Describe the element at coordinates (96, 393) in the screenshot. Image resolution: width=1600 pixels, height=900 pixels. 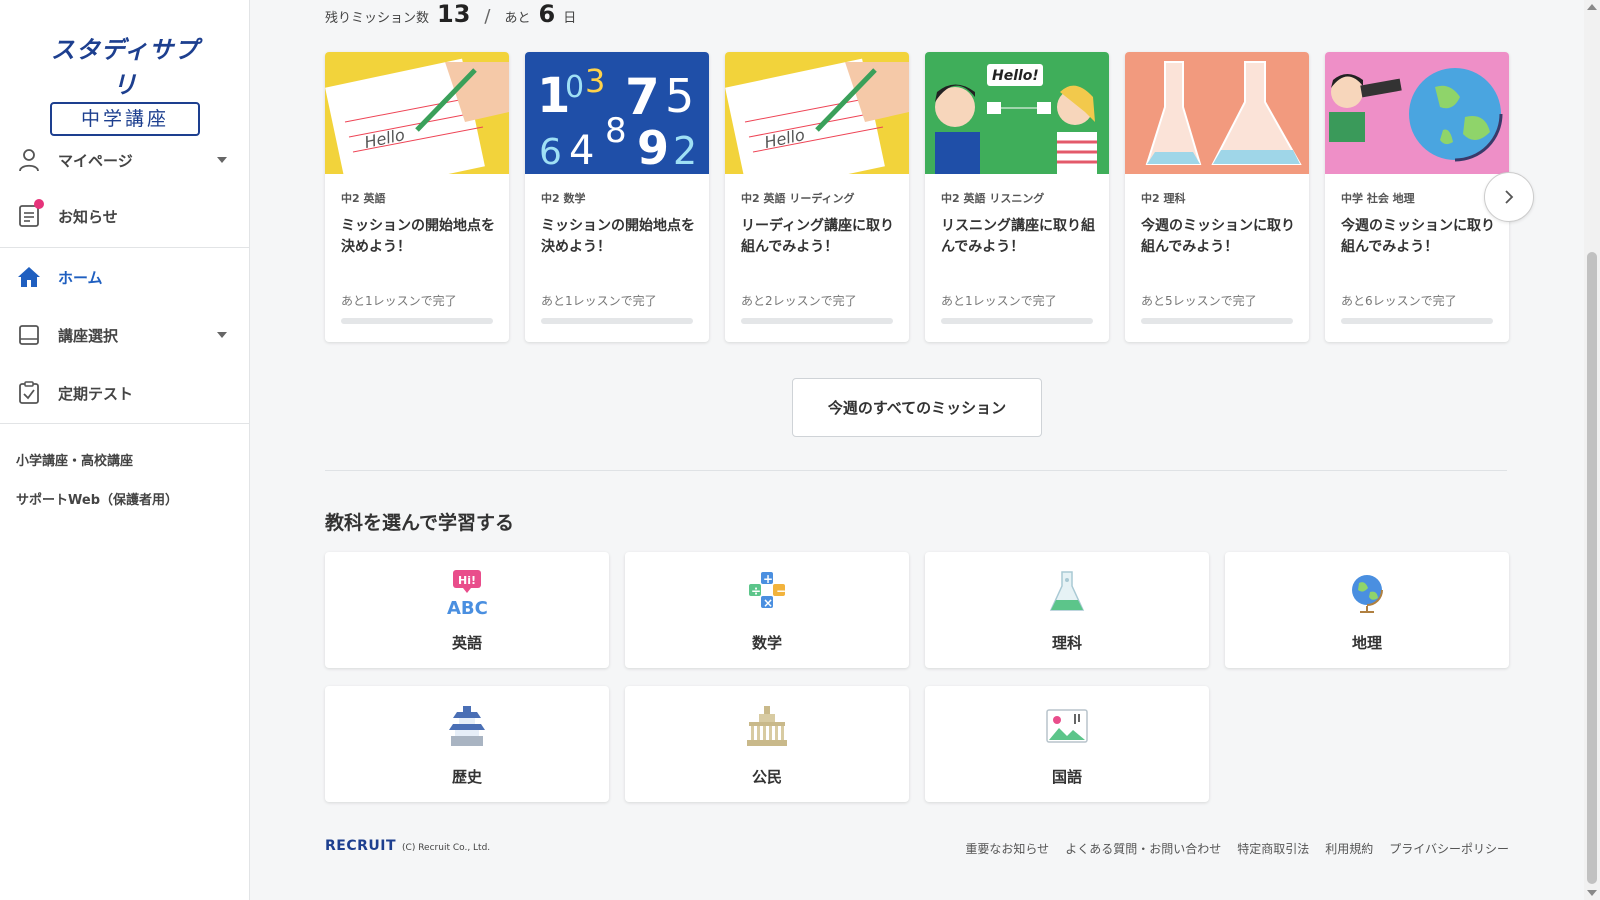
I see `sidebar-item-label: 定期テスト` at that location.